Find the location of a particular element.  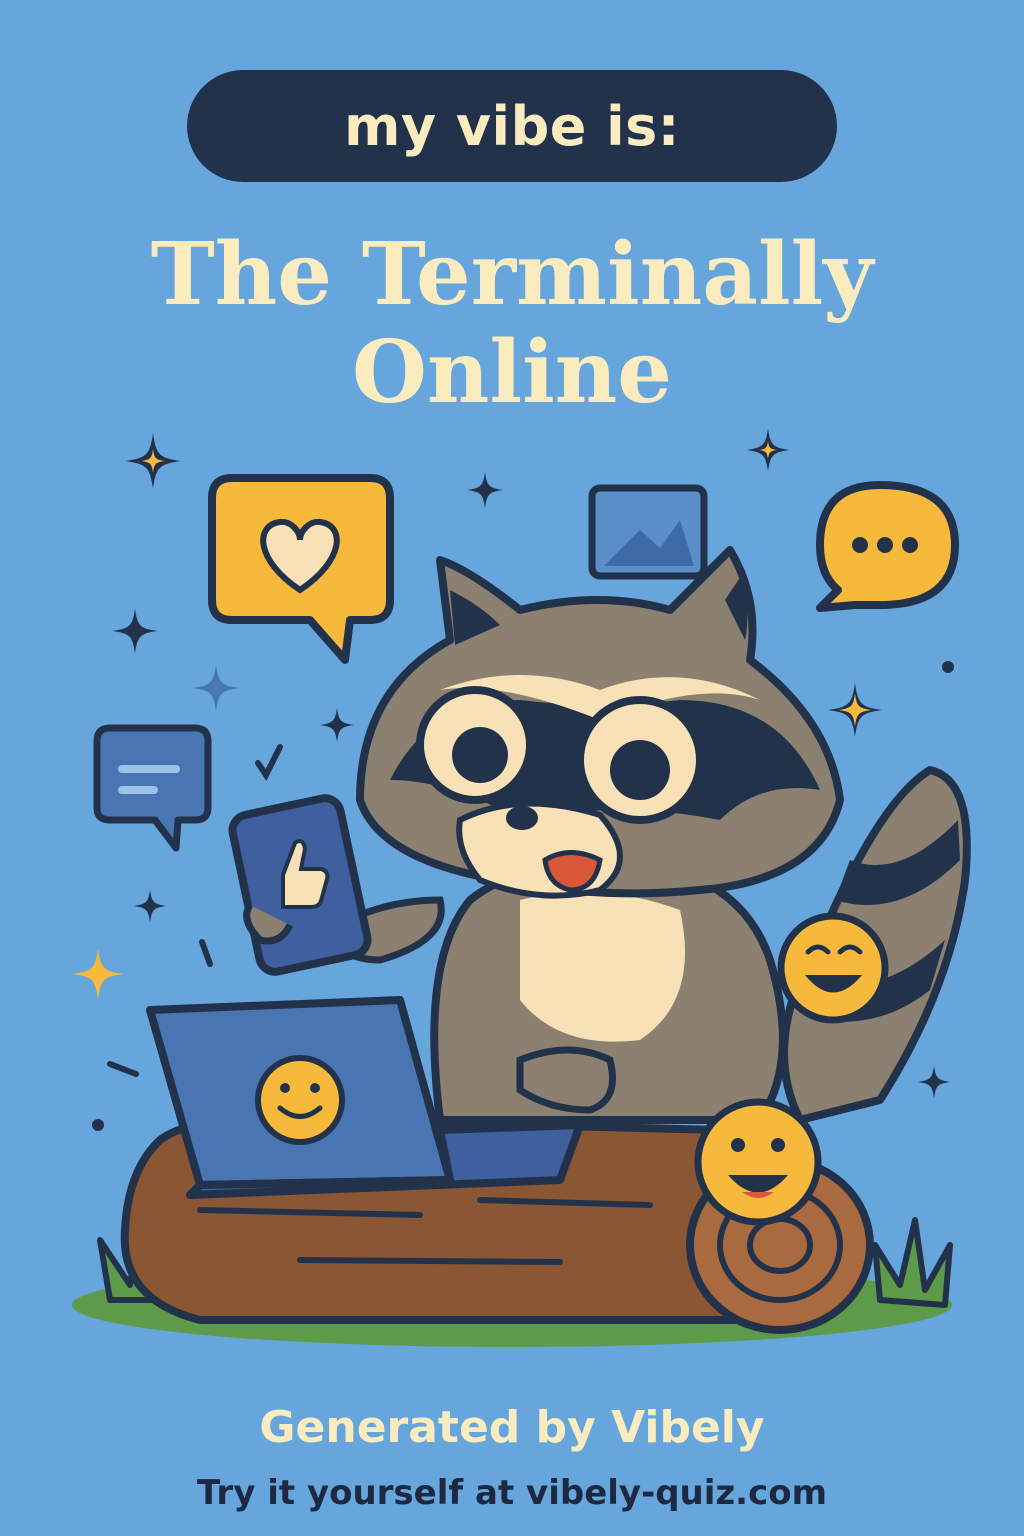

generated-by-label: Generated by Vibely is located at coordinates (512, 1427).